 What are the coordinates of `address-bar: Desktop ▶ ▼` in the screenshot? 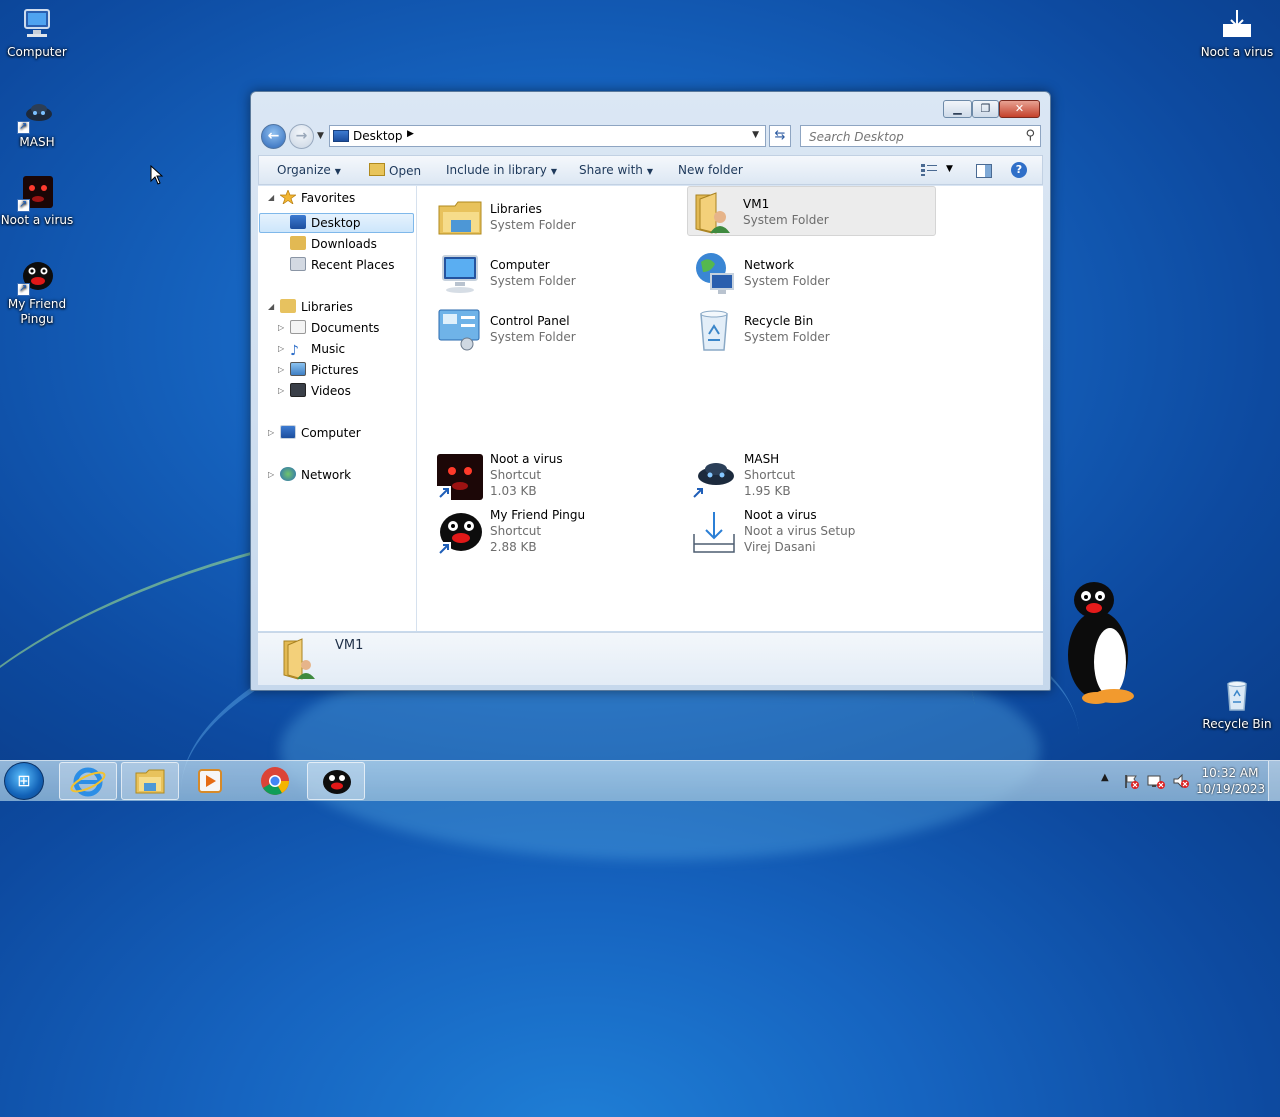 It's located at (547, 136).